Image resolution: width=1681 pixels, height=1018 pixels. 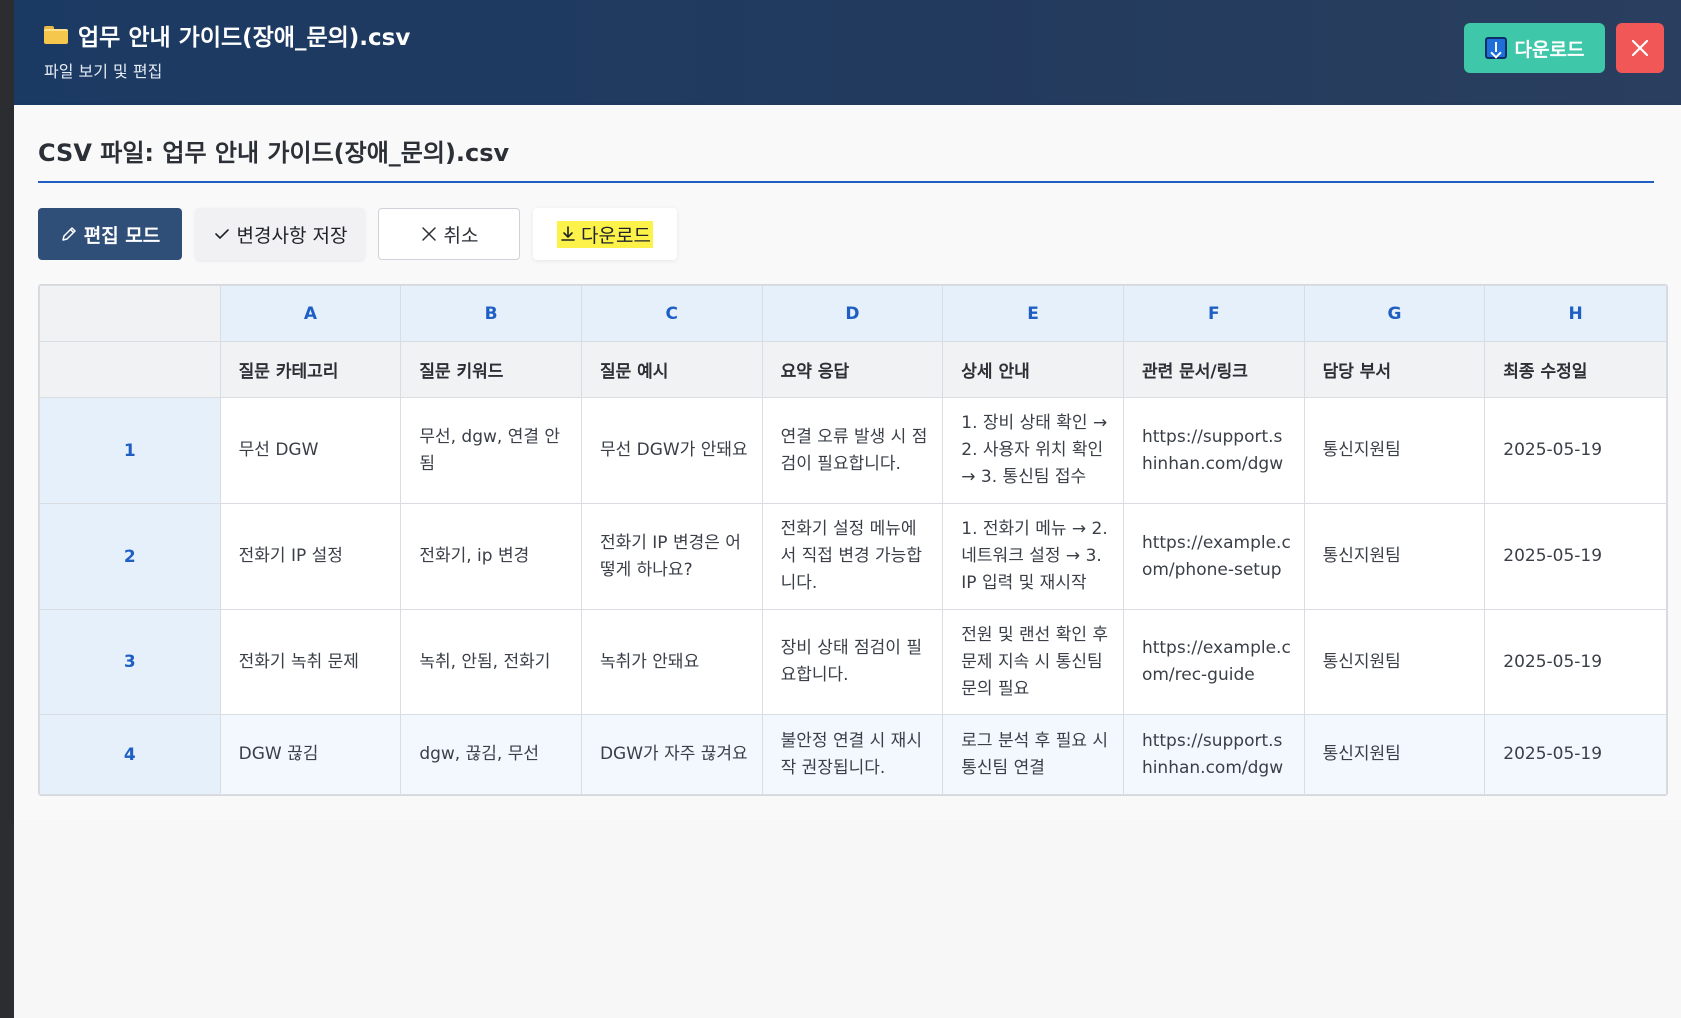 I want to click on download-arrow-icon, so click(x=568, y=233).